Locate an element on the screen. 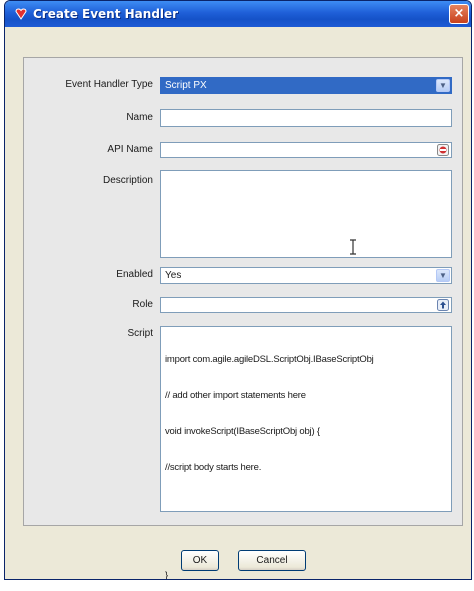 This screenshot has width=474, height=591. enabled-select: Yes ▼ is located at coordinates (306, 275).